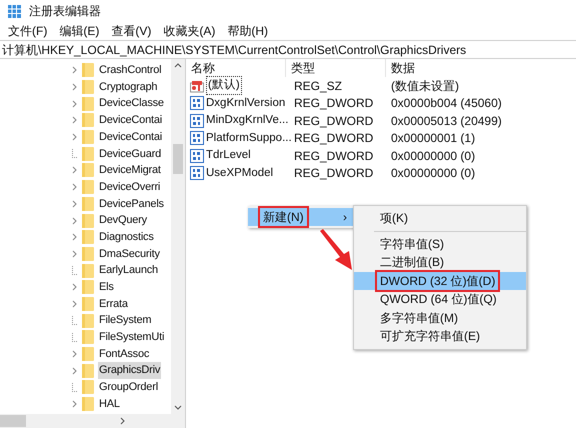  Describe the element at coordinates (130, 187) in the screenshot. I see `tree-item: DeviceOverri` at that location.